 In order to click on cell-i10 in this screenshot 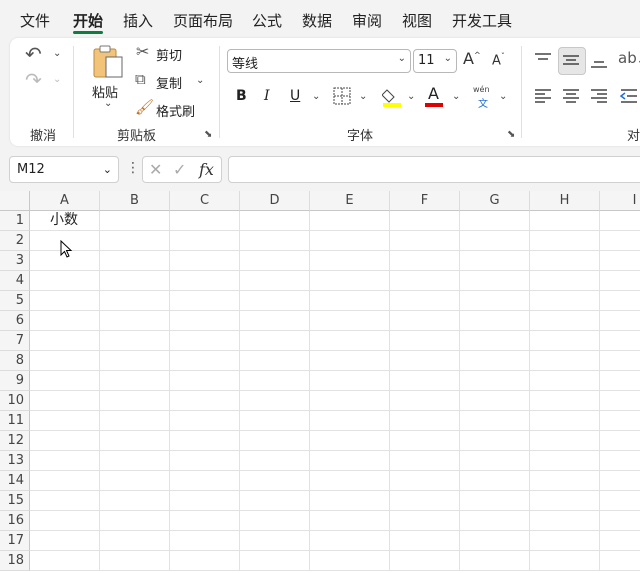, I will do `click(620, 401)`.